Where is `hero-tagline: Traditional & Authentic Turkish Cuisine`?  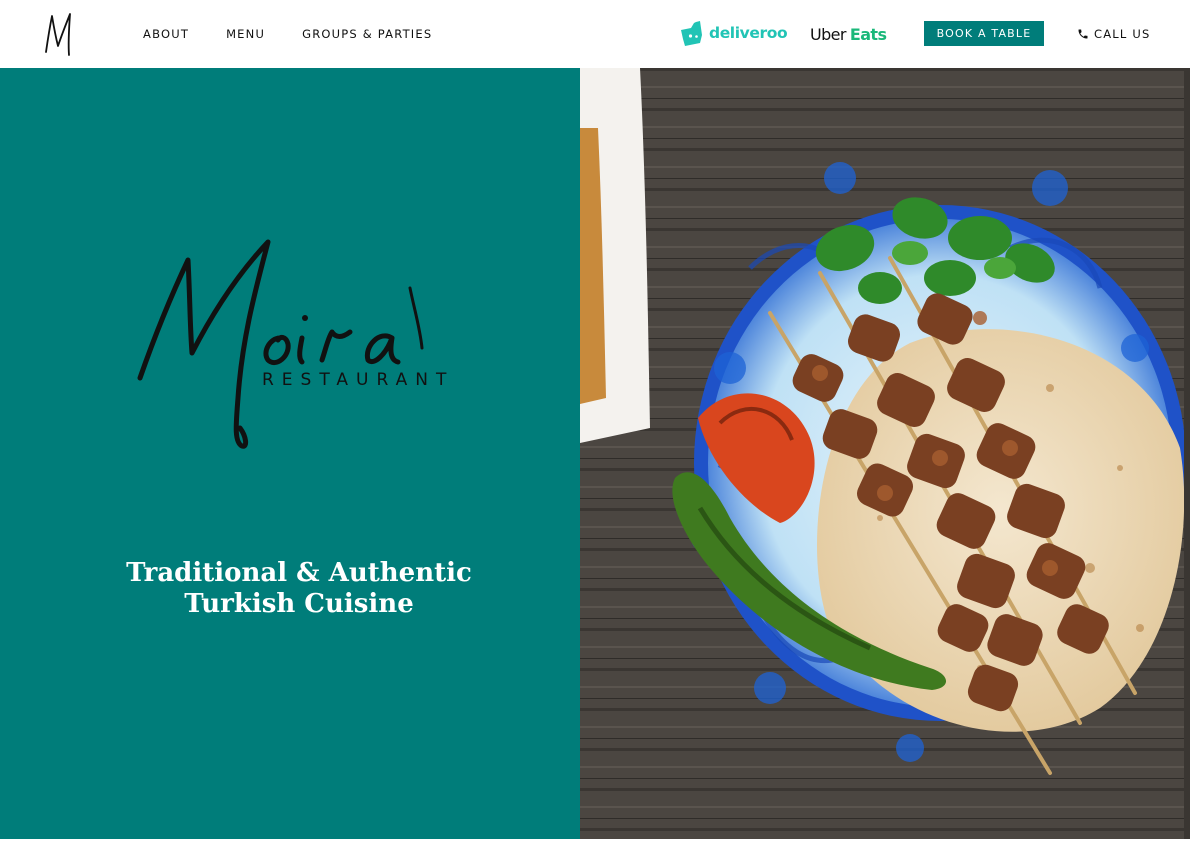 hero-tagline: Traditional & Authentic Turkish Cuisine is located at coordinates (299, 589).